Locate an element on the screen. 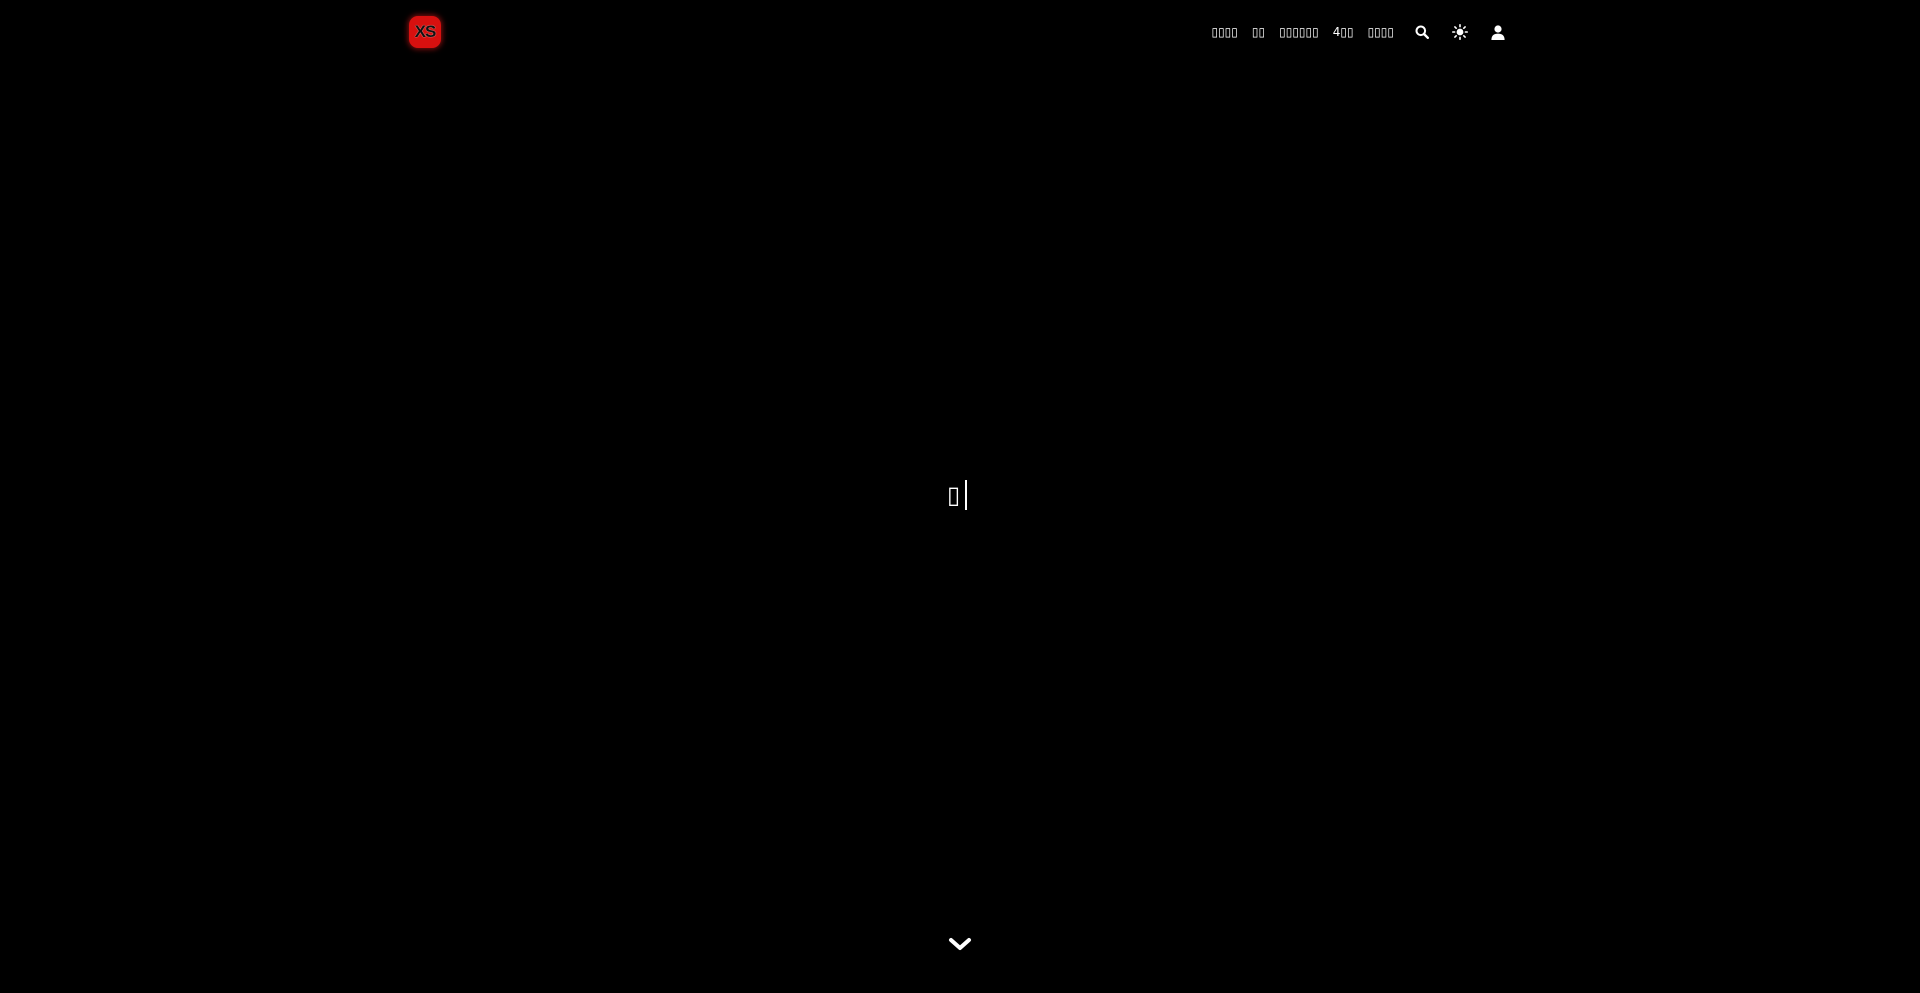 The height and width of the screenshot is (993, 1920). logo-text: XS is located at coordinates (425, 31).